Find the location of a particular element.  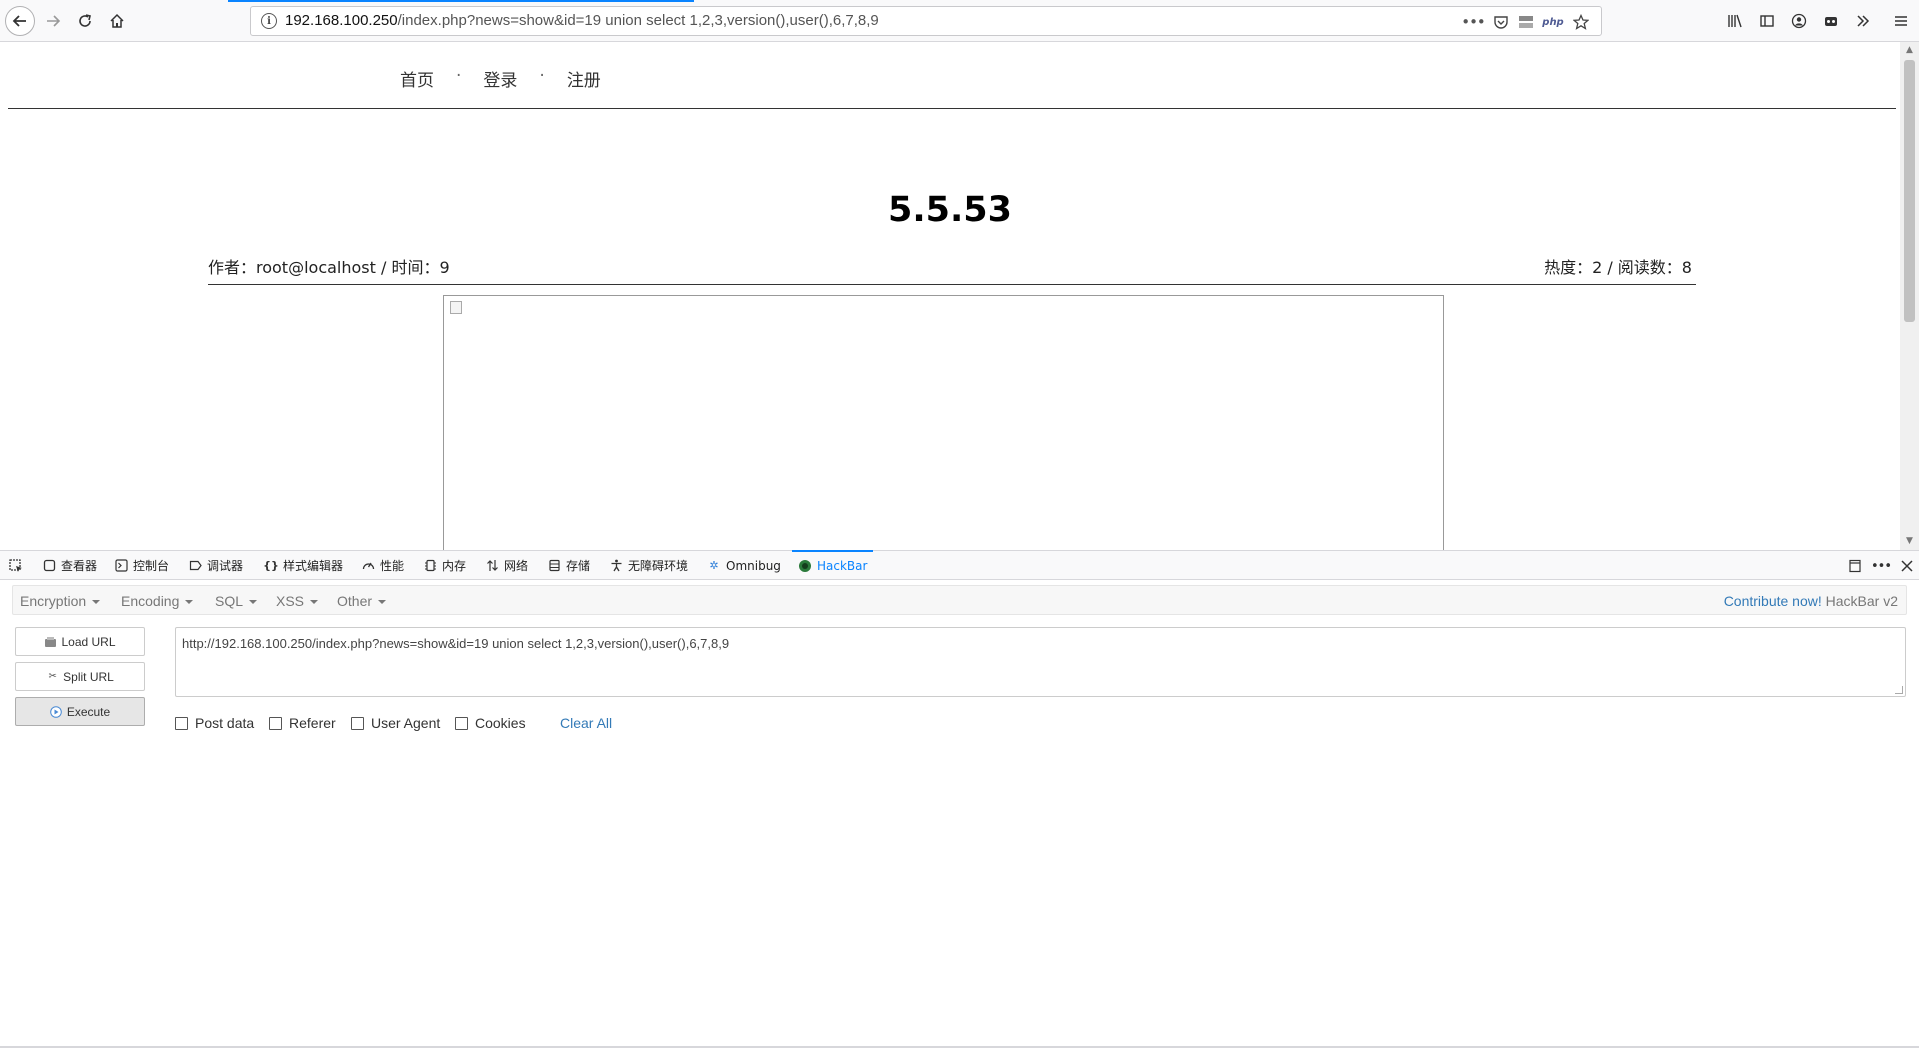

sidebar-icon is located at coordinates (1767, 21).